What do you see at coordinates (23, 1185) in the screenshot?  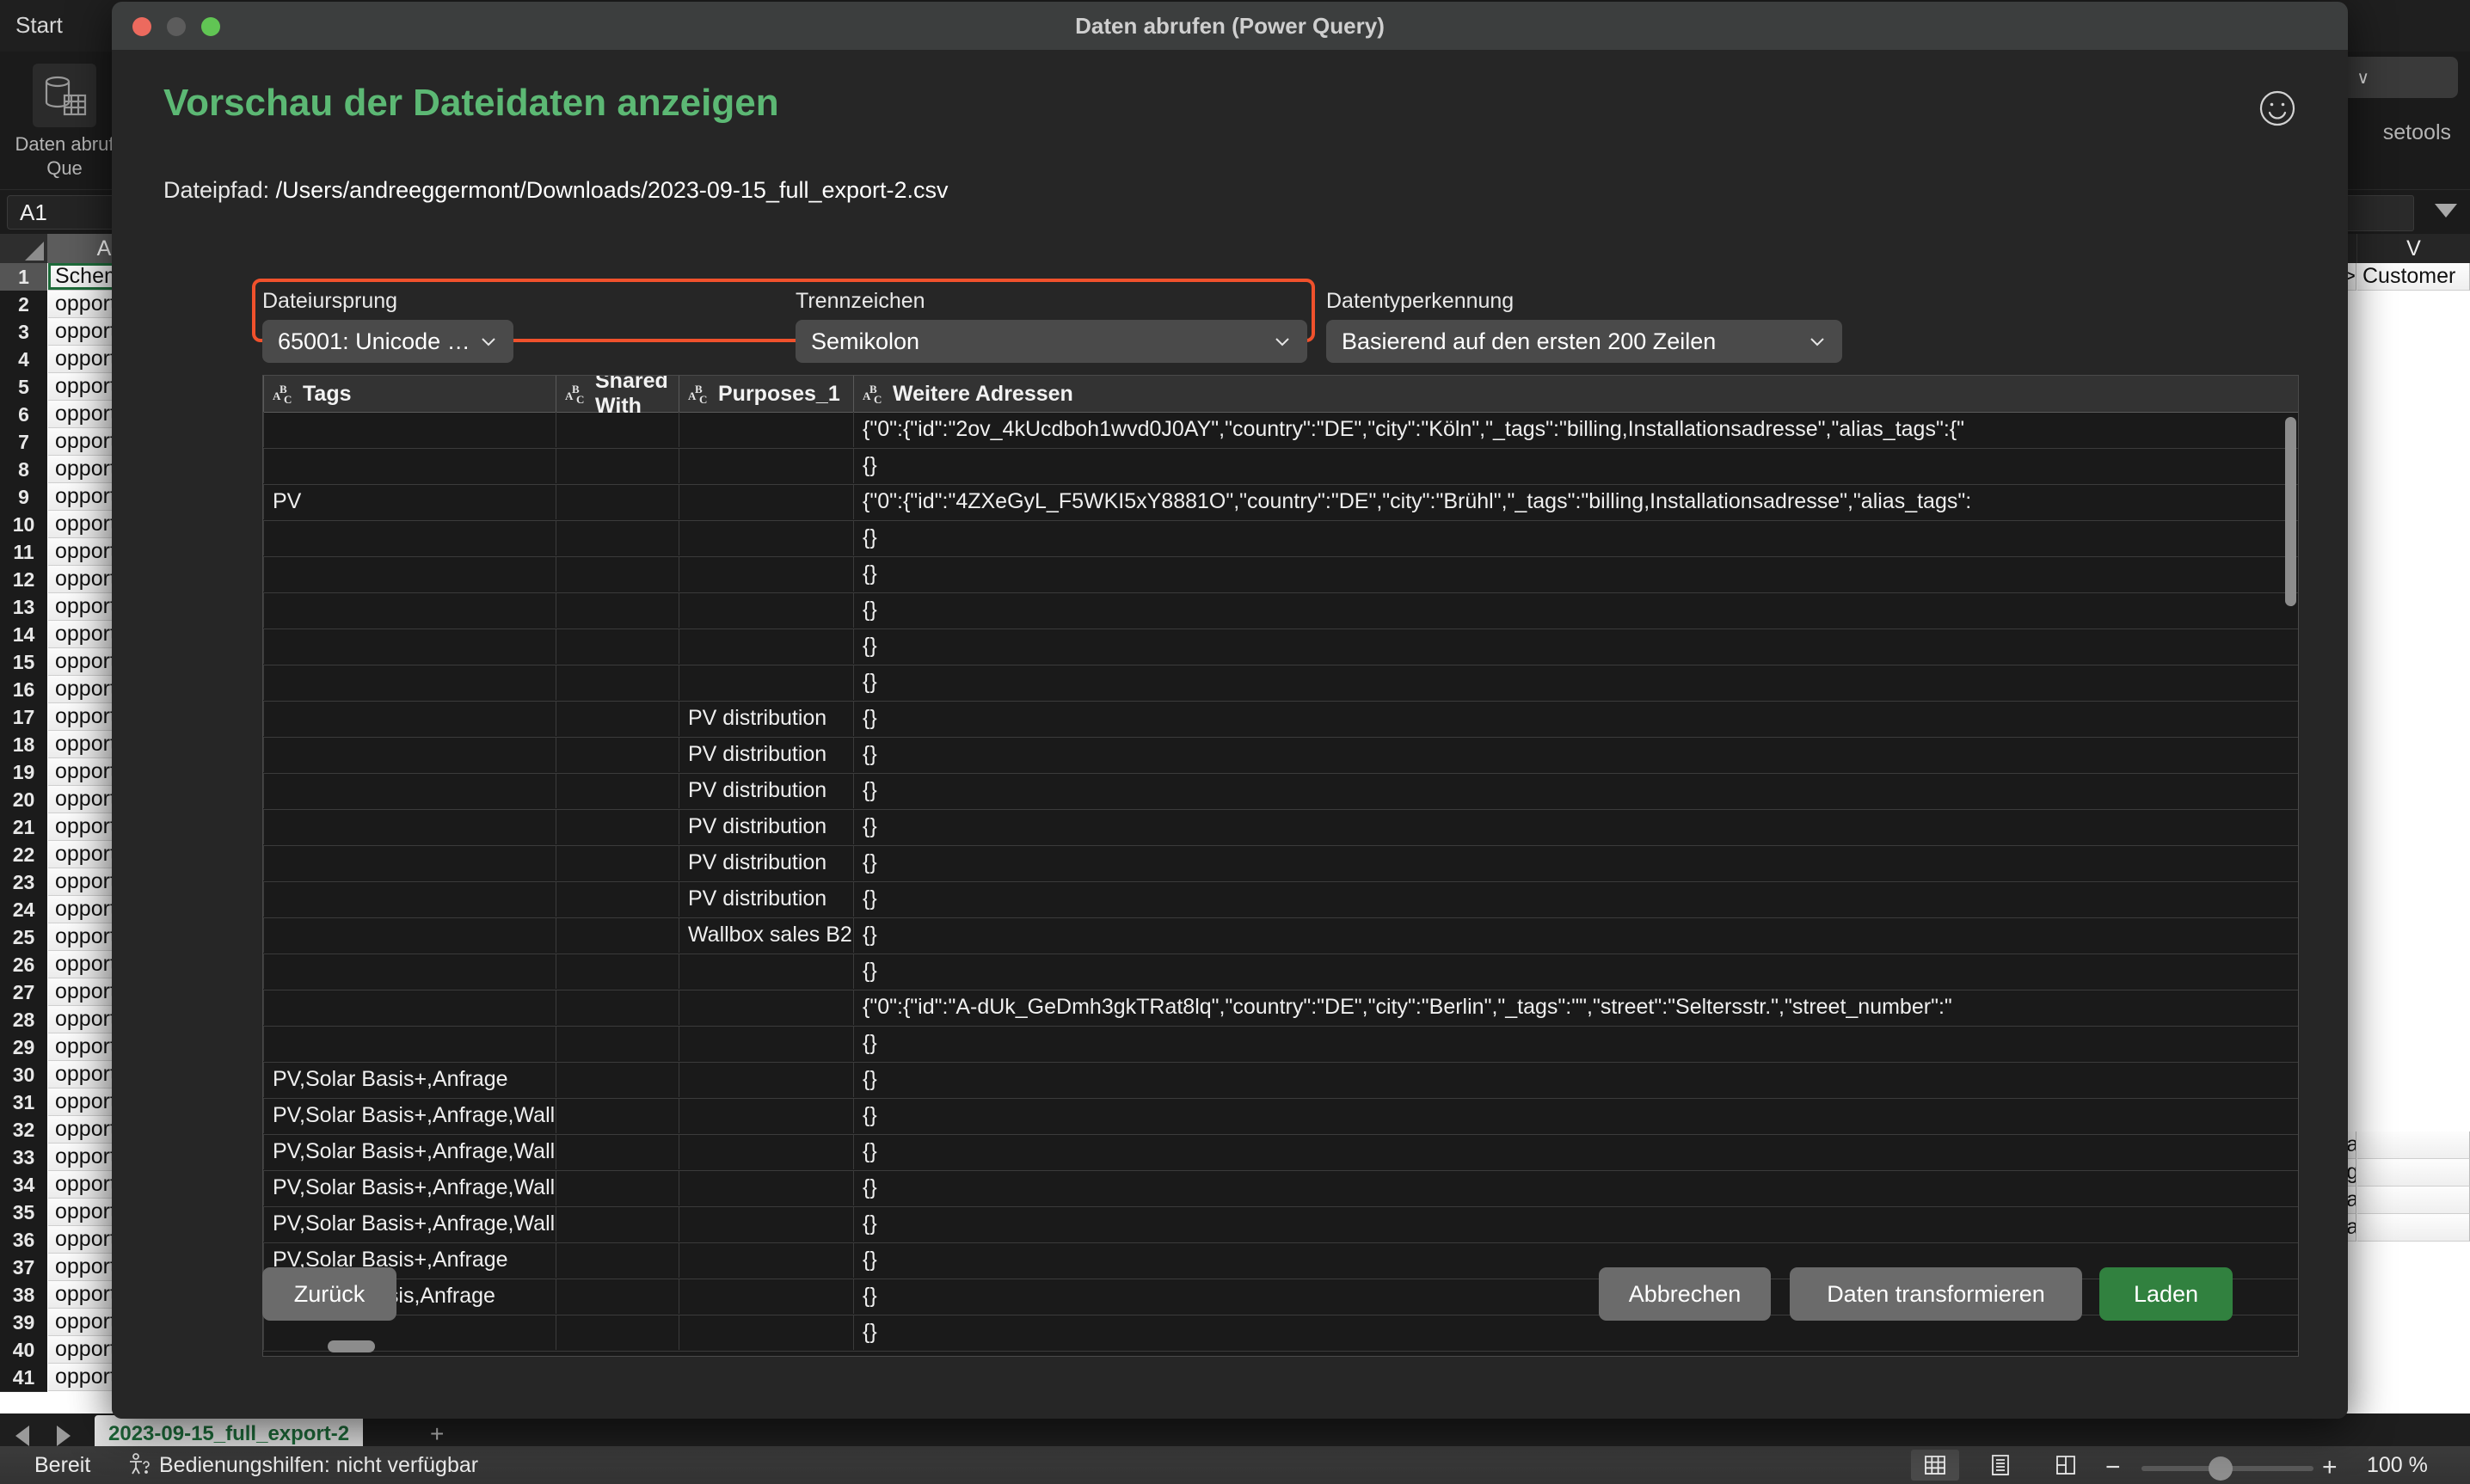 I see `row-header: 34` at bounding box center [23, 1185].